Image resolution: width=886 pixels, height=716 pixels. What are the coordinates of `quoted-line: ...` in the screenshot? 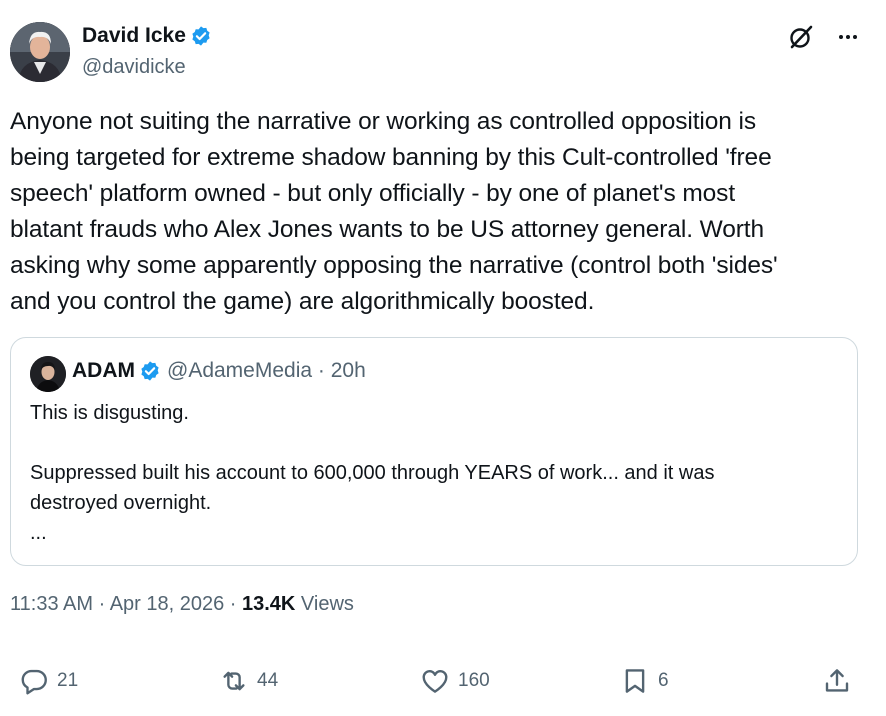 It's located at (38, 533).